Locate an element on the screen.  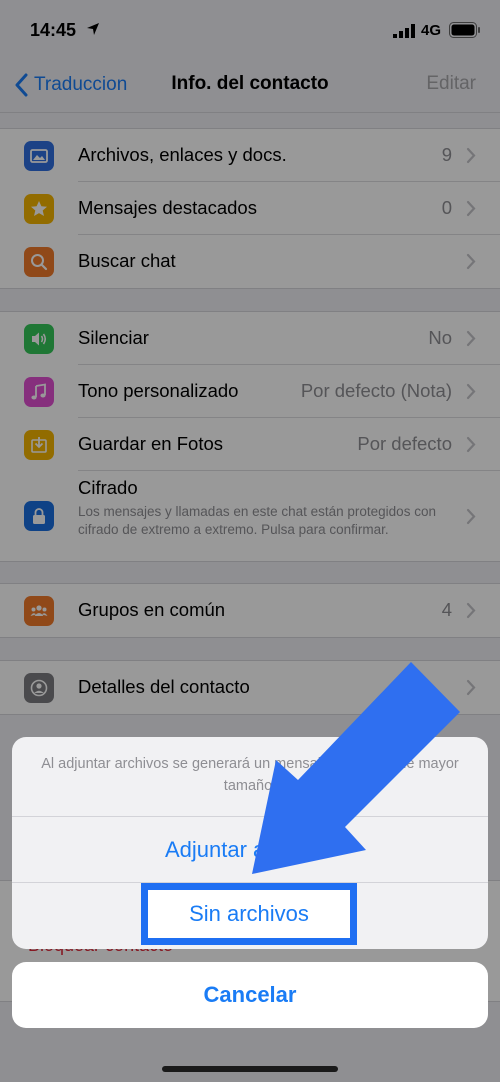
no-files-button: Sin archivos is located at coordinates (249, 914).